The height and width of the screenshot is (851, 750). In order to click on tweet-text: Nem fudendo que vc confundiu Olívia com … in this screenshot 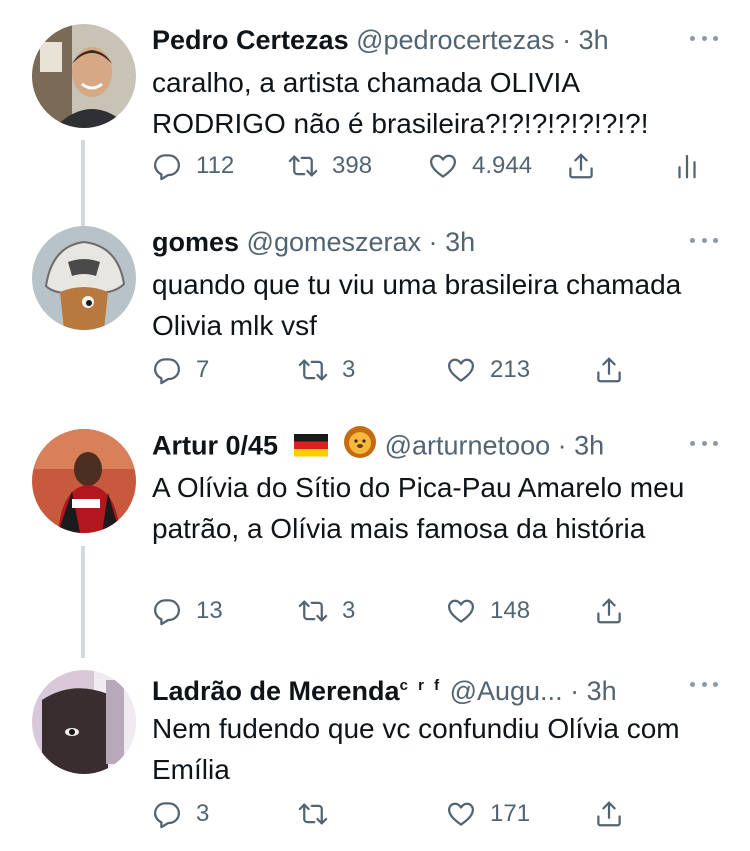, I will do `click(416, 749)`.